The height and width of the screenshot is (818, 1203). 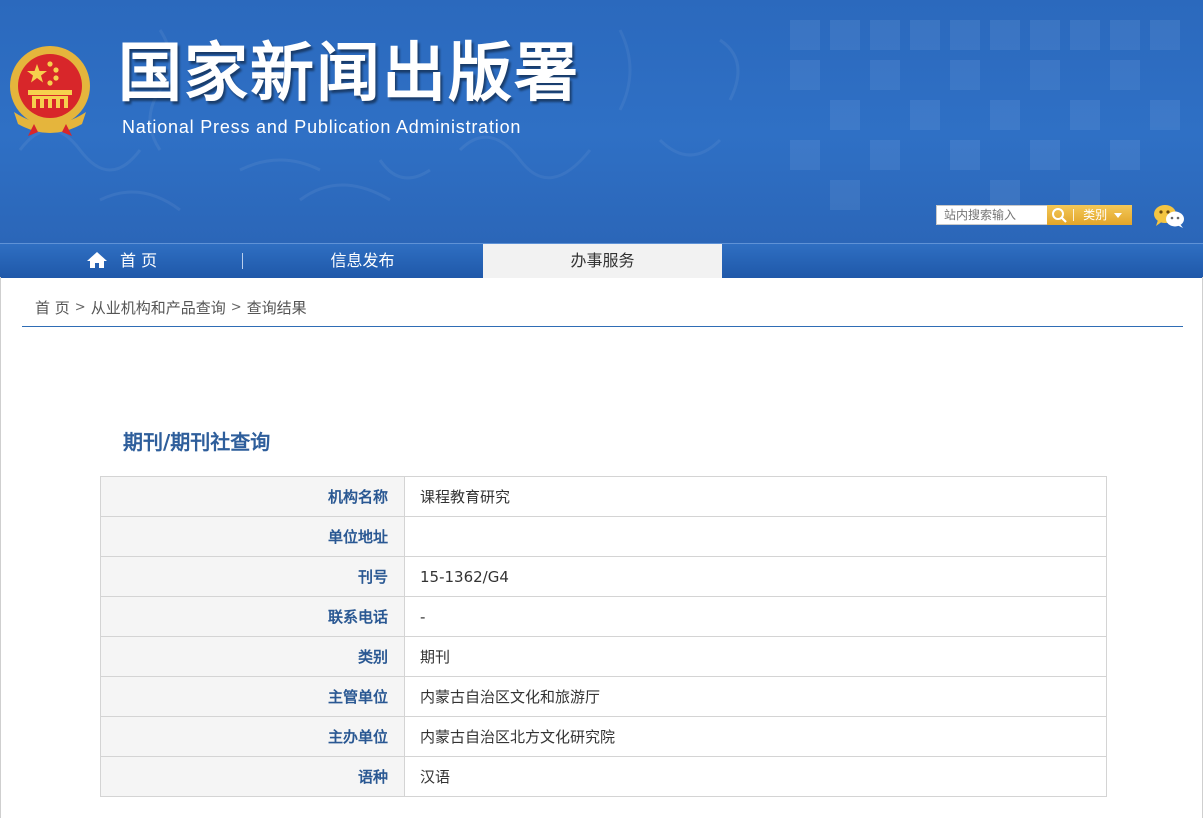 I want to click on site-search: 类别, so click(x=1034, y=215).